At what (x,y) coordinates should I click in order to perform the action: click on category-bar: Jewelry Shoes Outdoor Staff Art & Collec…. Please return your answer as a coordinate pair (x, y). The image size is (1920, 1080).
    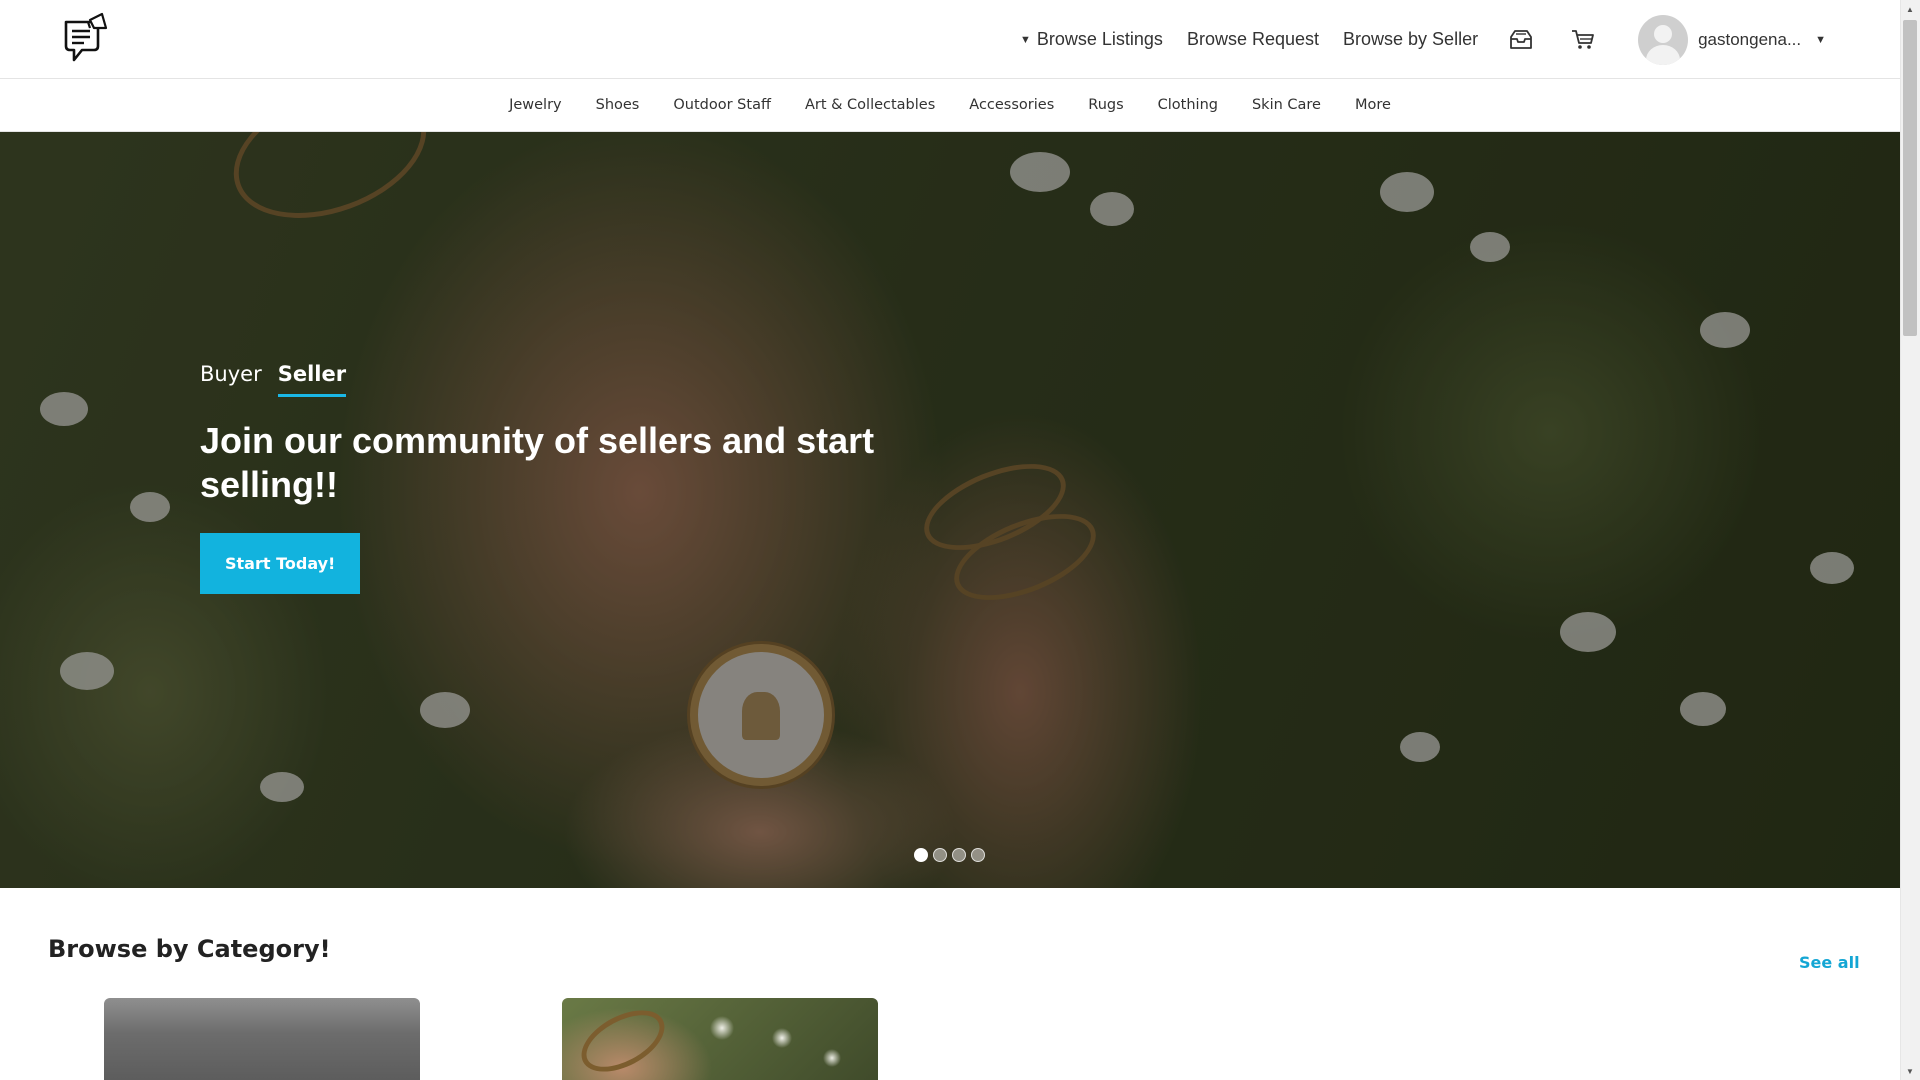
    Looking at the image, I should click on (950, 105).